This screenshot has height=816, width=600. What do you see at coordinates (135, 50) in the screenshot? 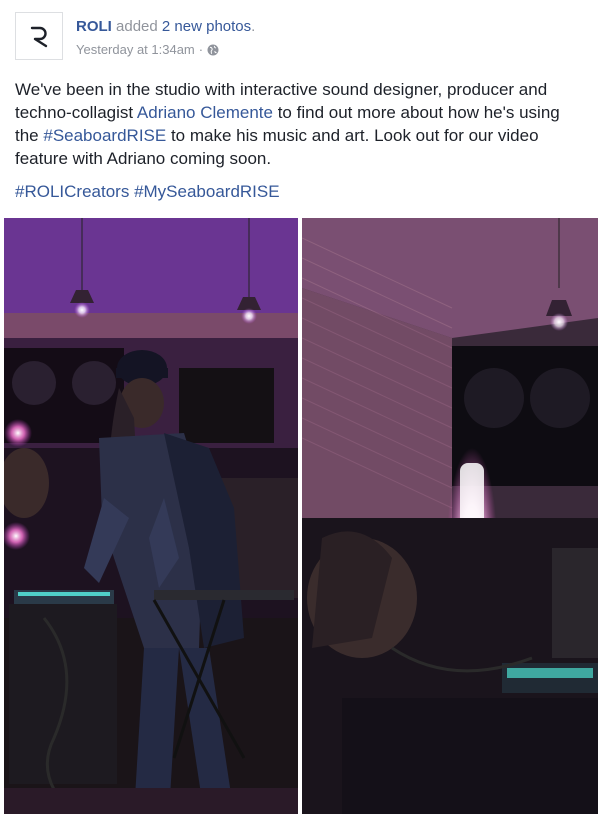
I see `timestamp: Yesterday at 1:34am` at bounding box center [135, 50].